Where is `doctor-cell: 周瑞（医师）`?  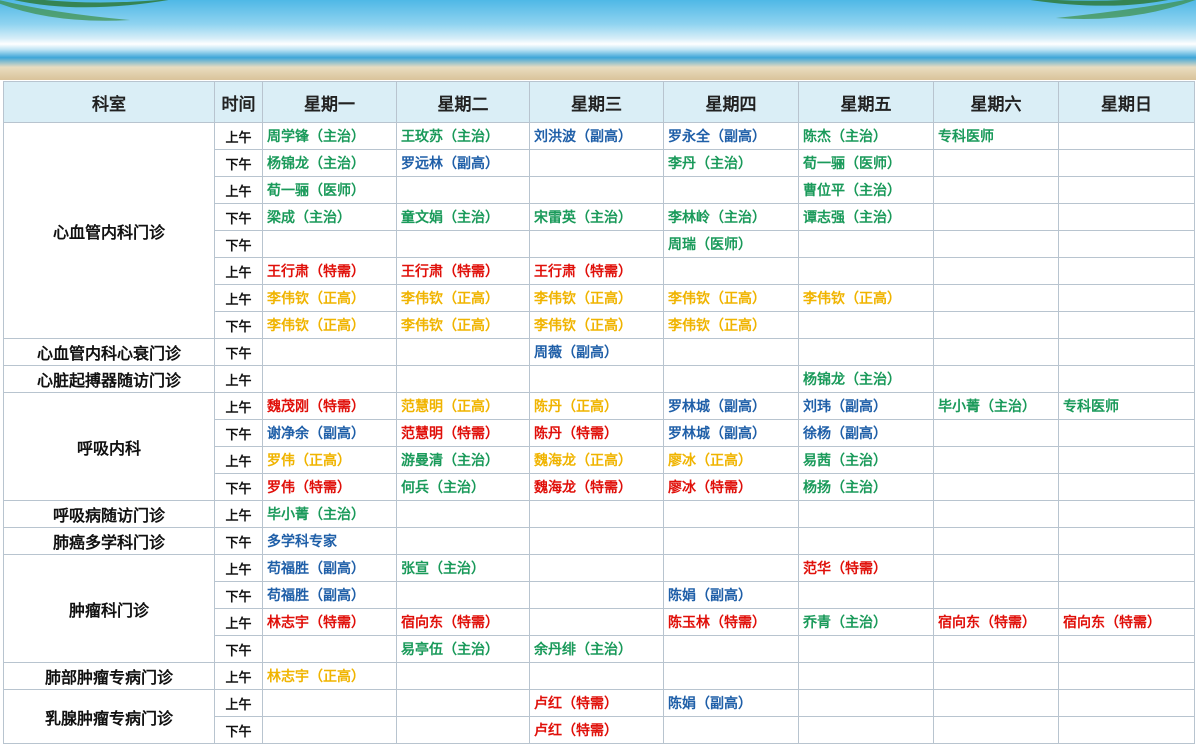 doctor-cell: 周瑞（医师） is located at coordinates (731, 244).